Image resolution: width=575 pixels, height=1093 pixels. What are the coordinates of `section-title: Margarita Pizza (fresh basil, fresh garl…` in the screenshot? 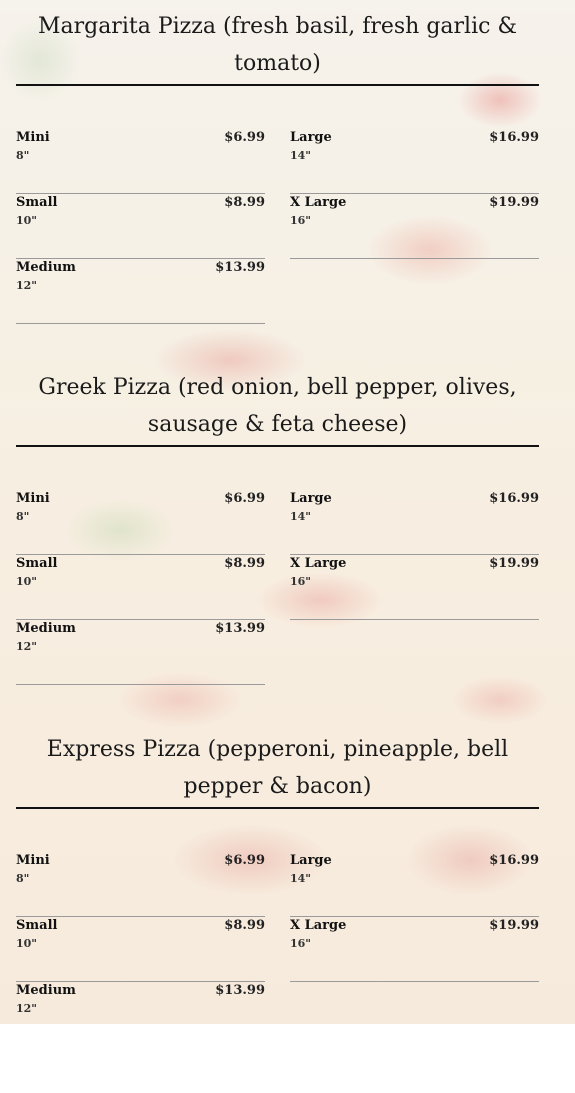 It's located at (277, 45).